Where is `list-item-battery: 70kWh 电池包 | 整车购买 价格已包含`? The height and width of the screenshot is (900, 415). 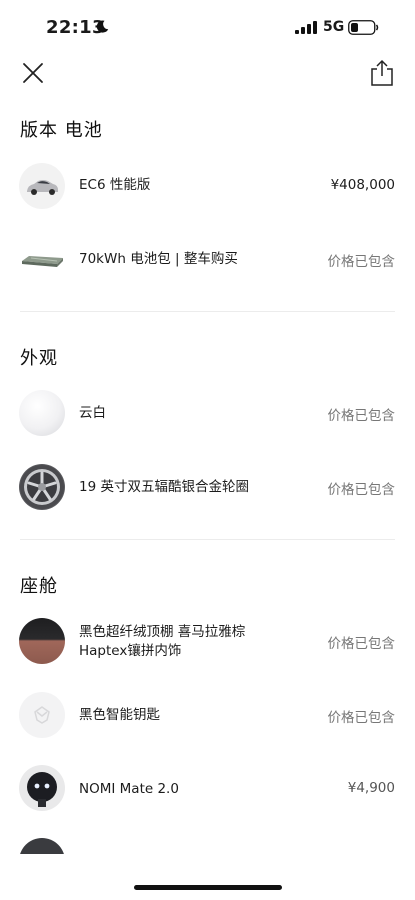
list-item-battery: 70kWh 电池包 | 整车购买 价格已包含 is located at coordinates (207, 259).